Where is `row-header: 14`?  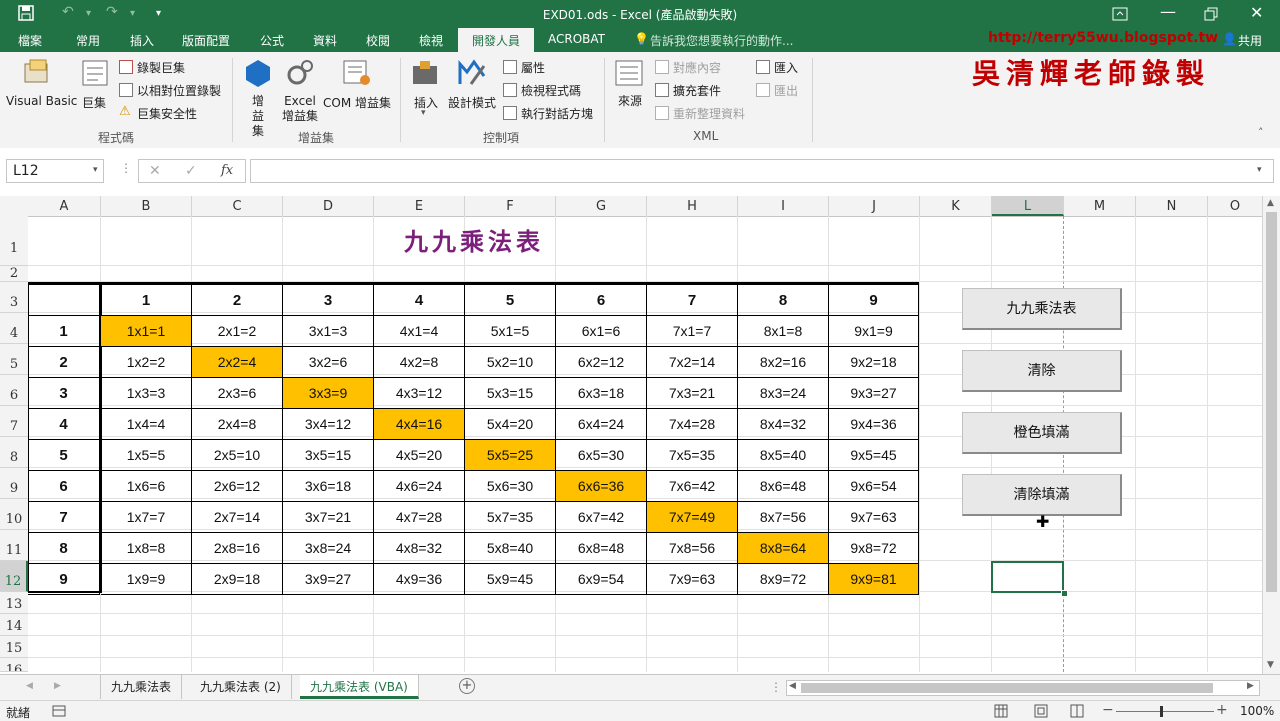
row-header: 14 is located at coordinates (14, 625).